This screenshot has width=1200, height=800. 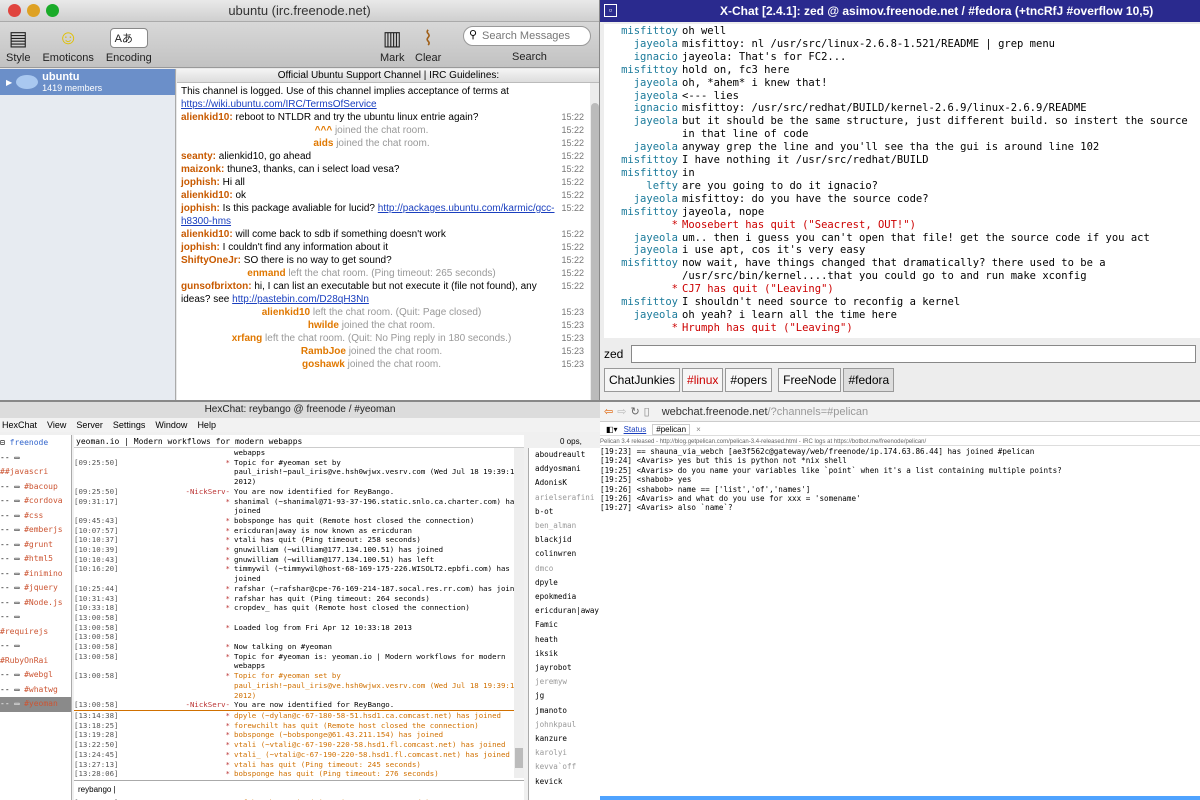 I want to click on channel-tab: FreeNode, so click(x=810, y=380).